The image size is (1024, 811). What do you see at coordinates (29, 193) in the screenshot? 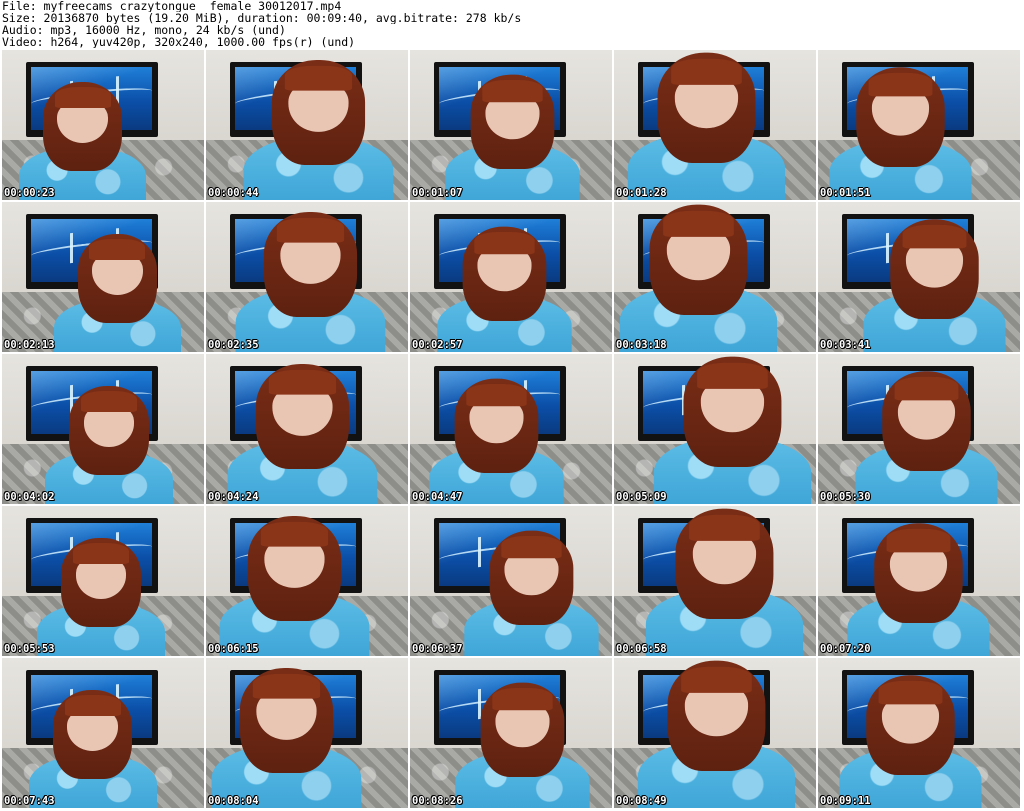
I see `thumbnail-timestamp: 00:00:23` at bounding box center [29, 193].